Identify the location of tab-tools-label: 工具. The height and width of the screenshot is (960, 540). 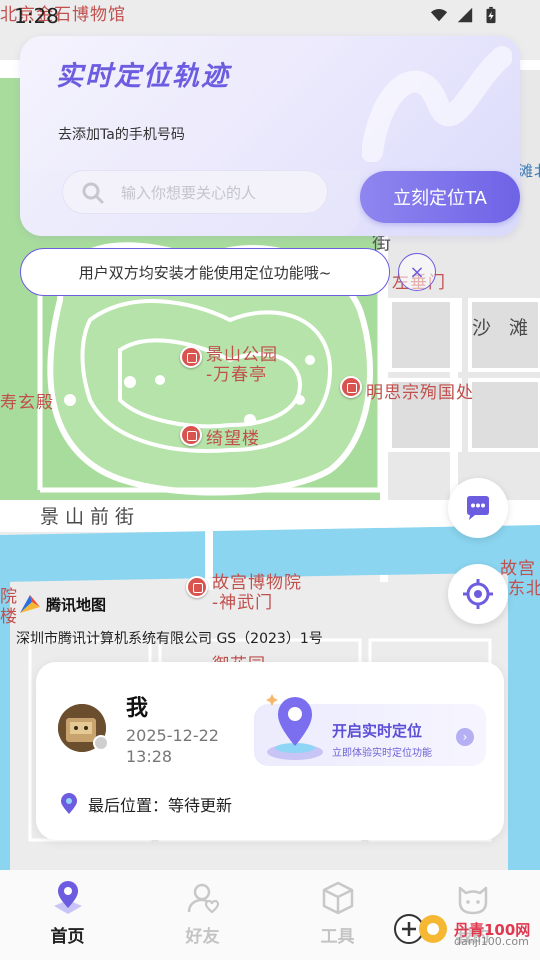
(337, 937).